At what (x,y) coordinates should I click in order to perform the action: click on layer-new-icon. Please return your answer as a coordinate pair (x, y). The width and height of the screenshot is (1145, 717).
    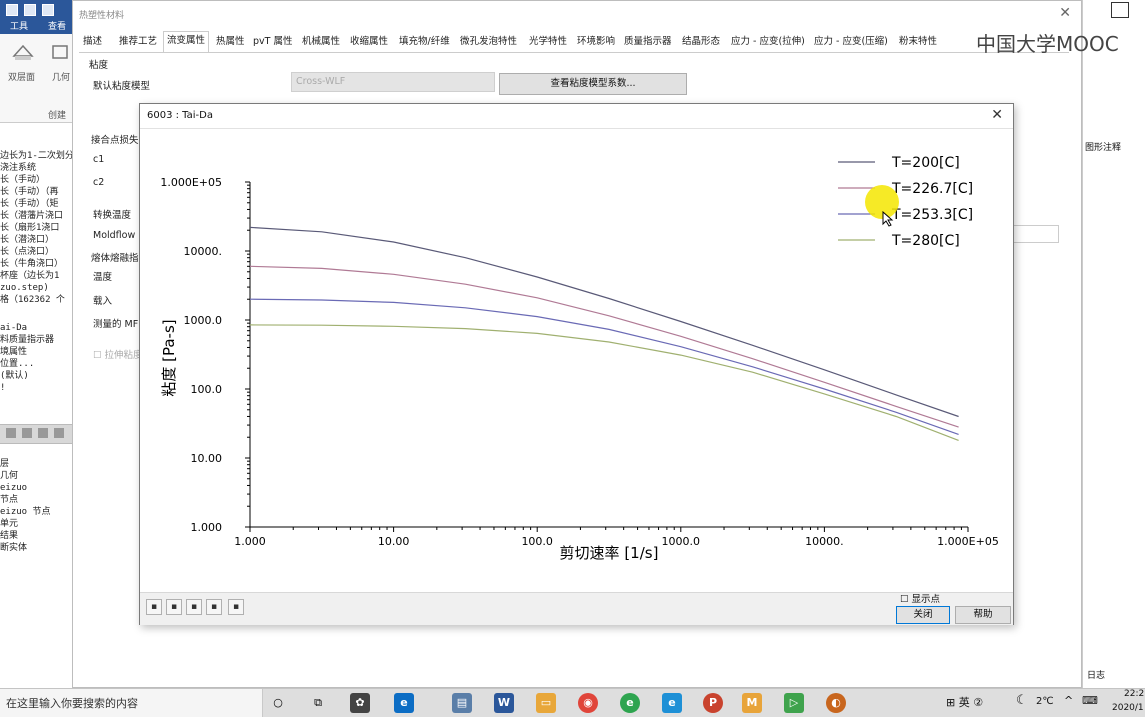
    Looking at the image, I should click on (11, 433).